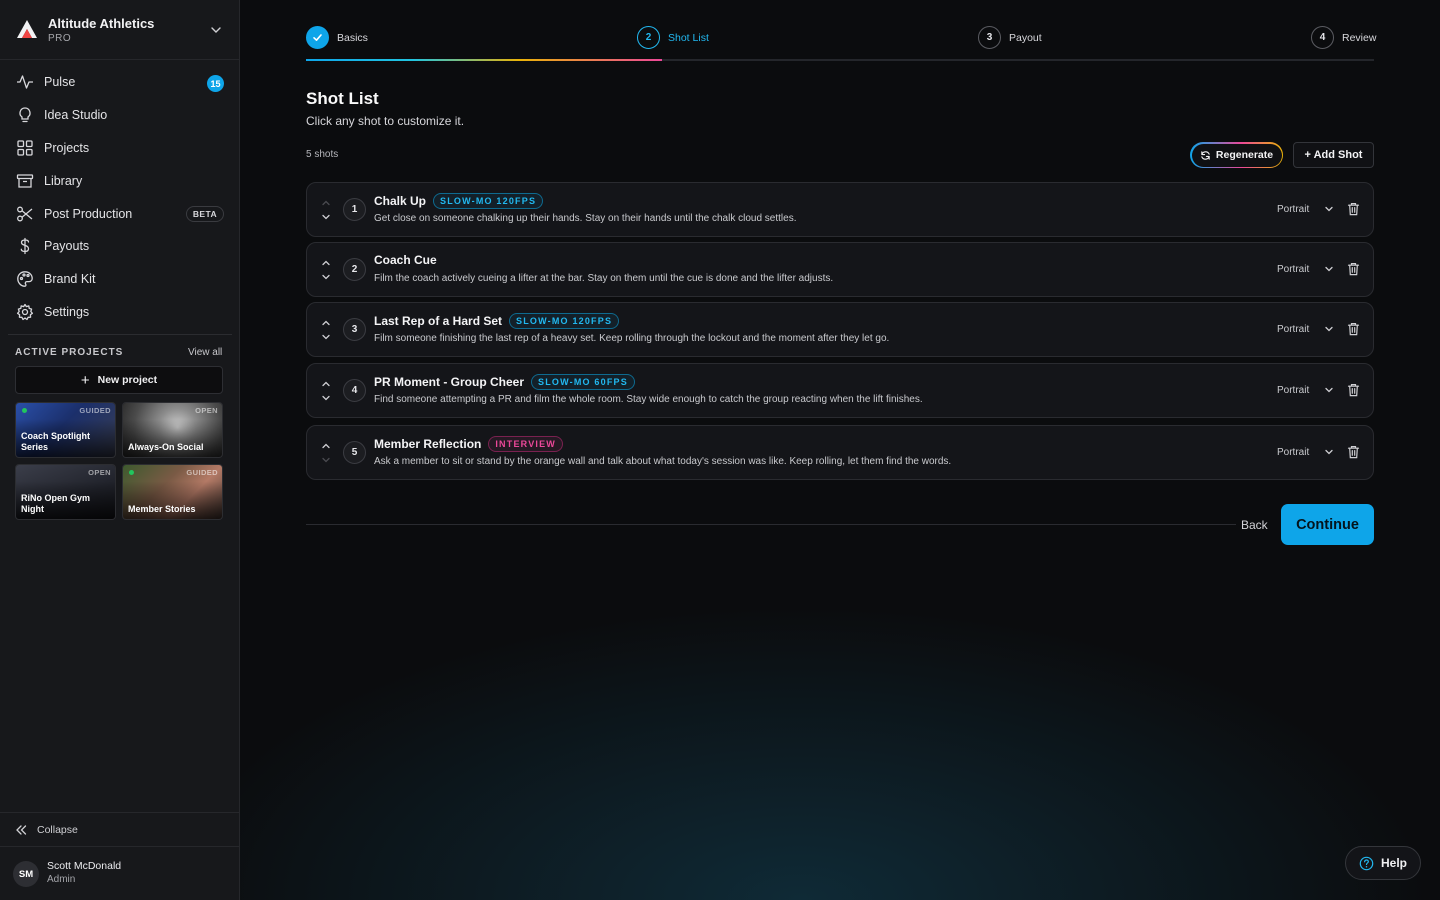 This screenshot has width=1440, height=900. I want to click on stepper-progress-bar, so click(484, 60).